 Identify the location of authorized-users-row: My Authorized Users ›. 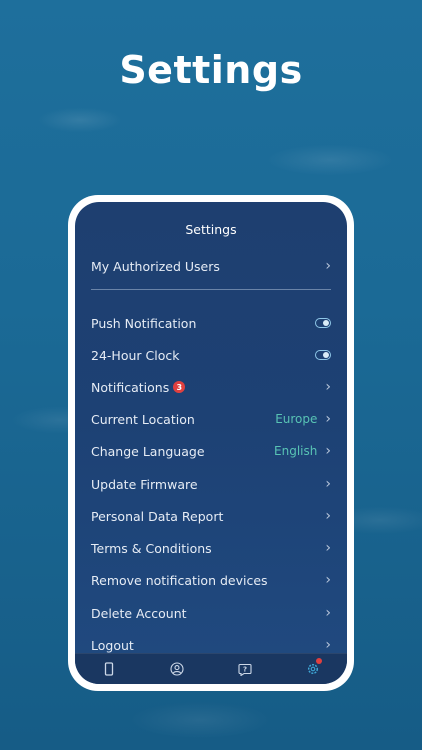
(211, 266).